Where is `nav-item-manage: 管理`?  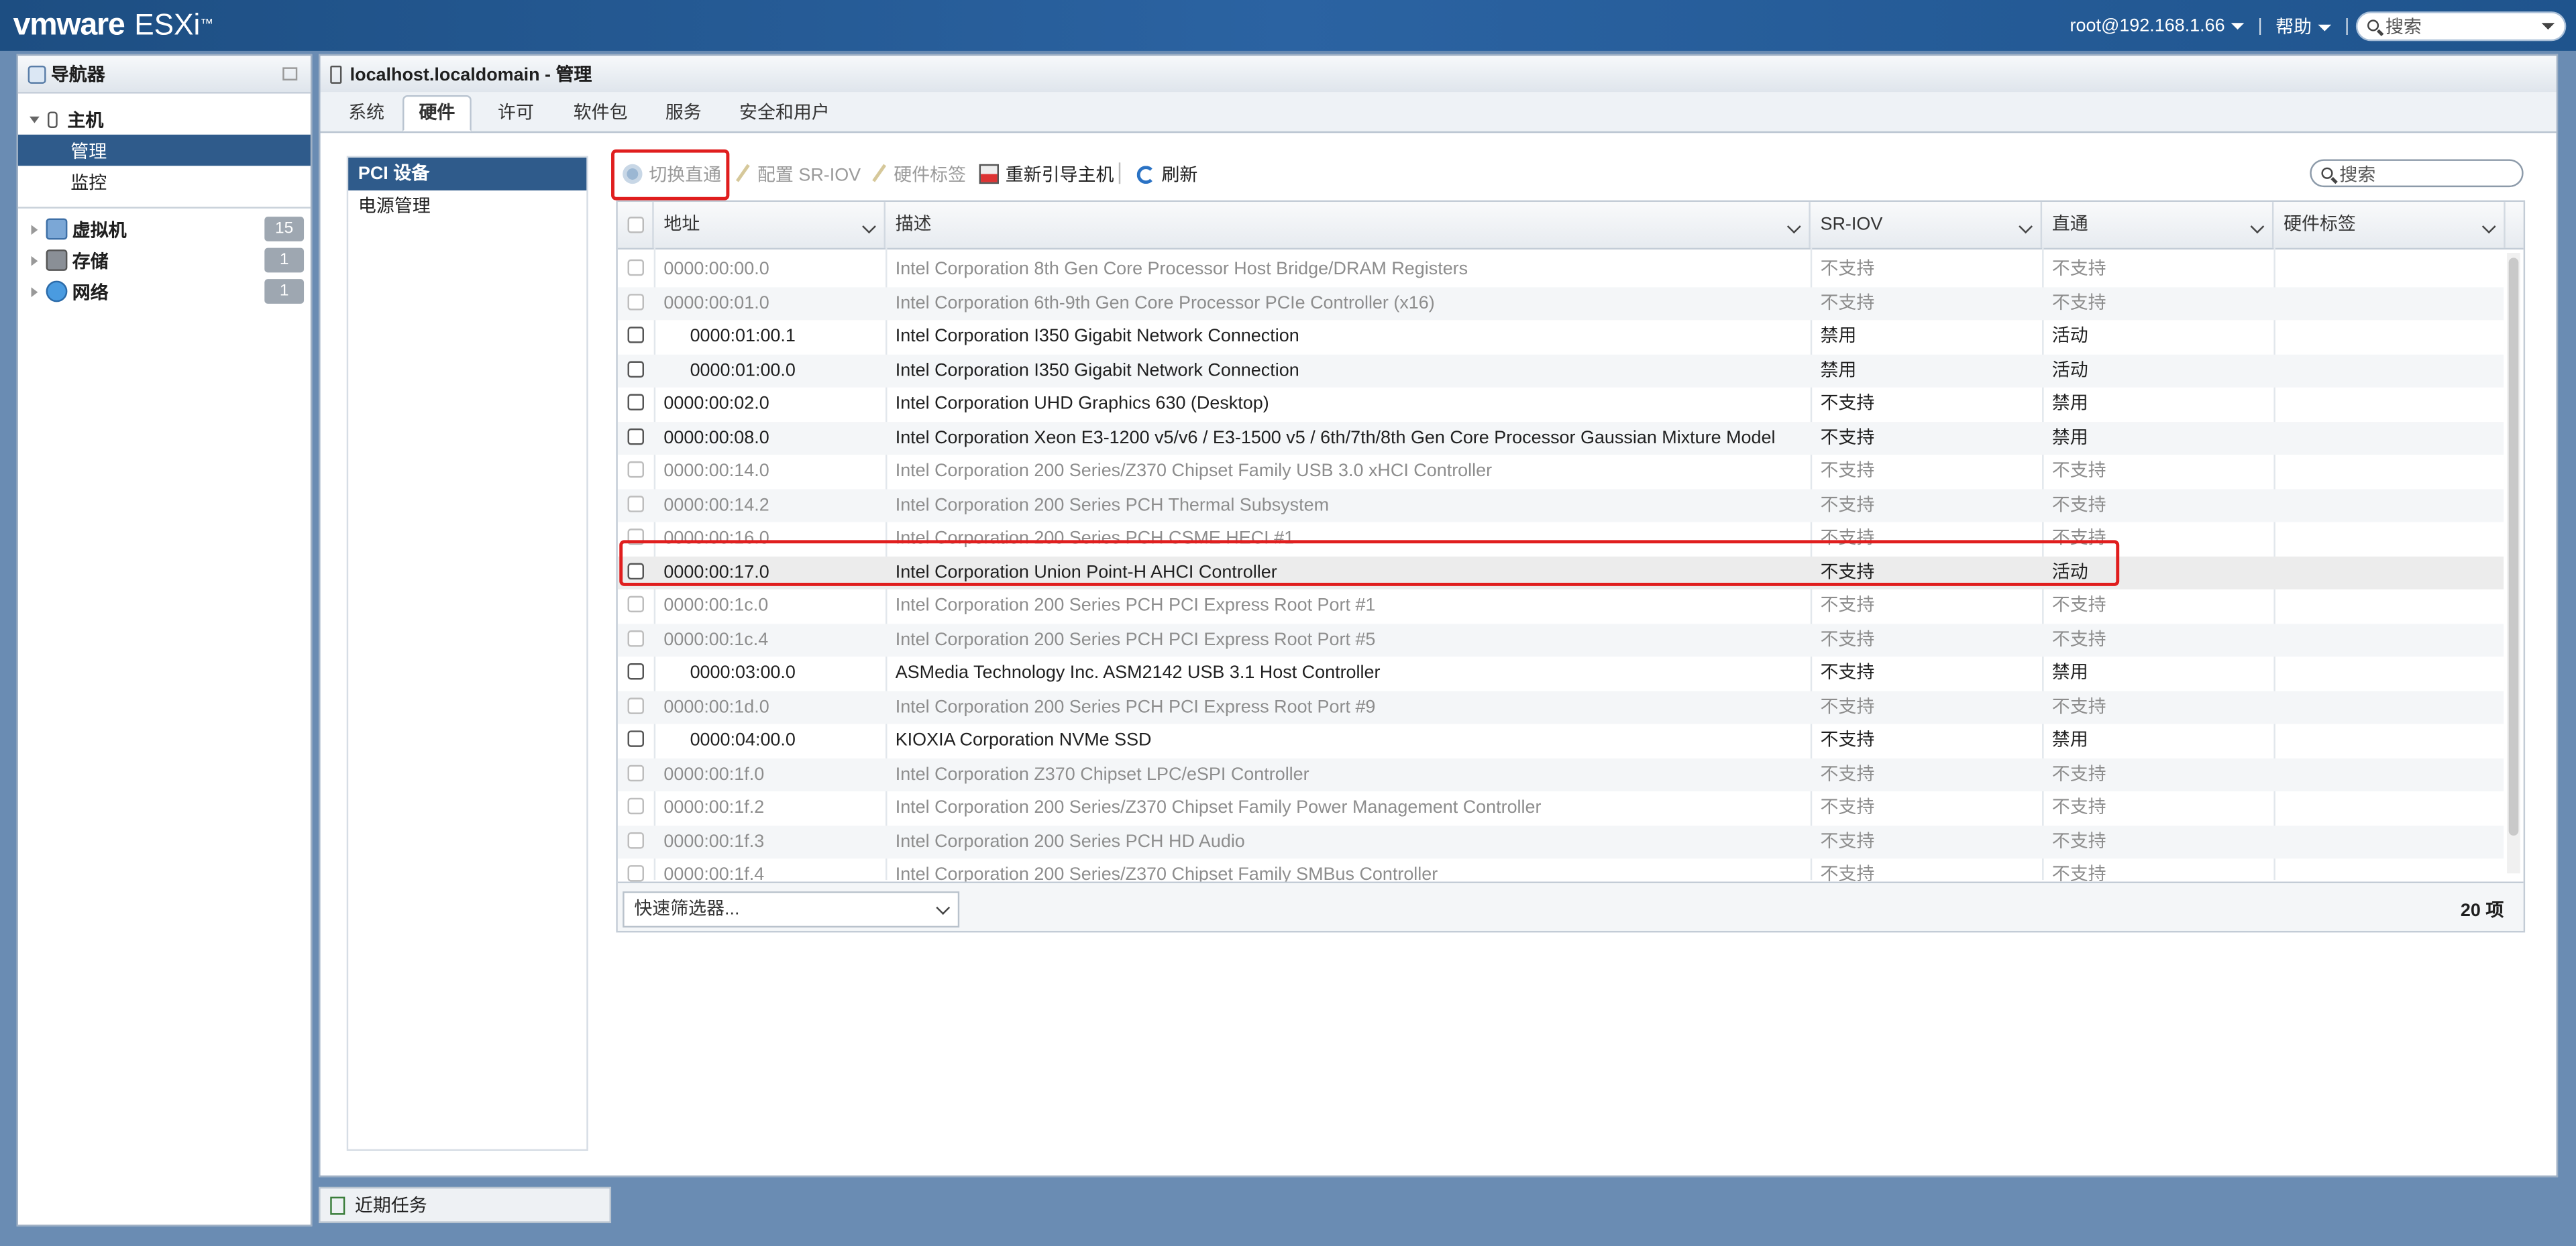 nav-item-manage: 管理 is located at coordinates (164, 150).